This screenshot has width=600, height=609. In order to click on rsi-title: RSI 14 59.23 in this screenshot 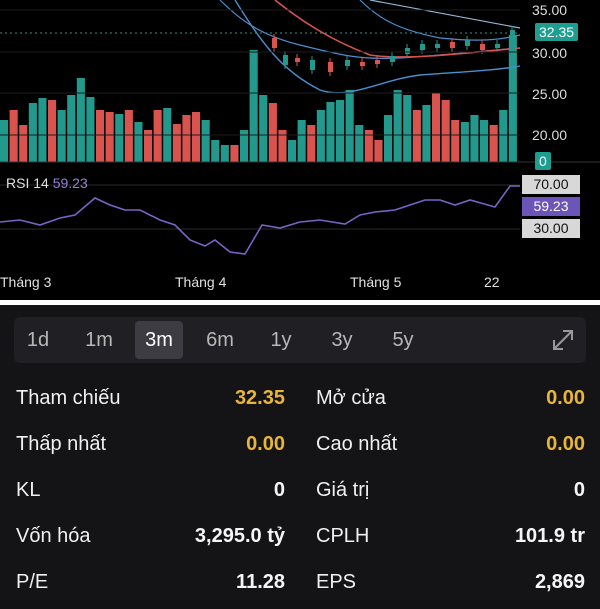, I will do `click(47, 183)`.